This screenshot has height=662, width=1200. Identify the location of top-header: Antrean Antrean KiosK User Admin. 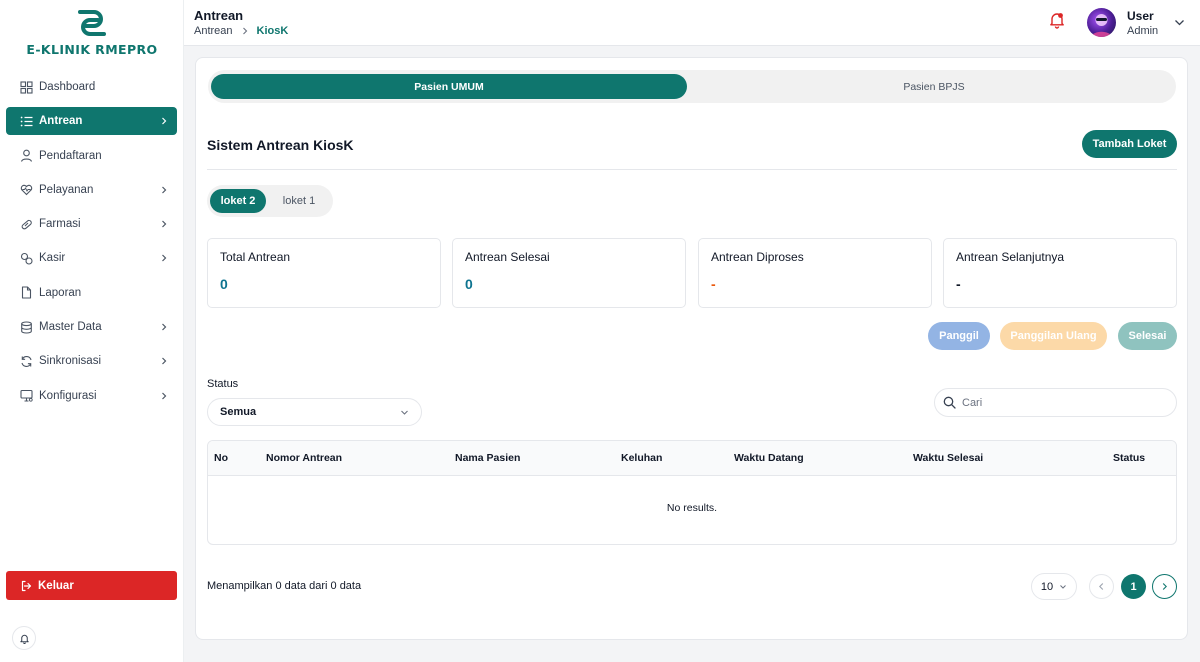
(692, 23).